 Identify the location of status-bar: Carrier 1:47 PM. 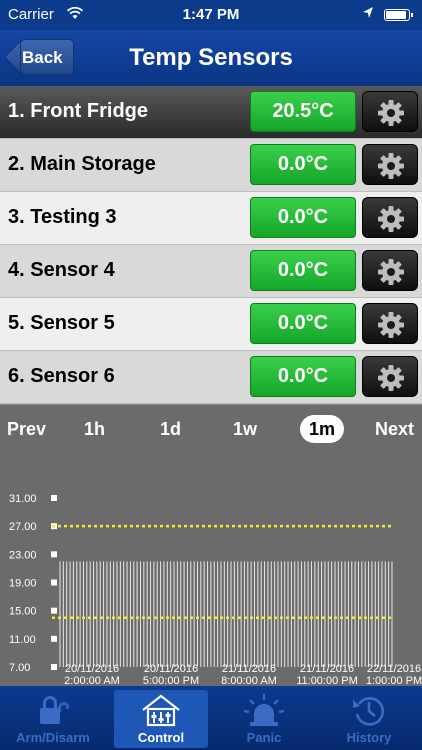
(211, 15).